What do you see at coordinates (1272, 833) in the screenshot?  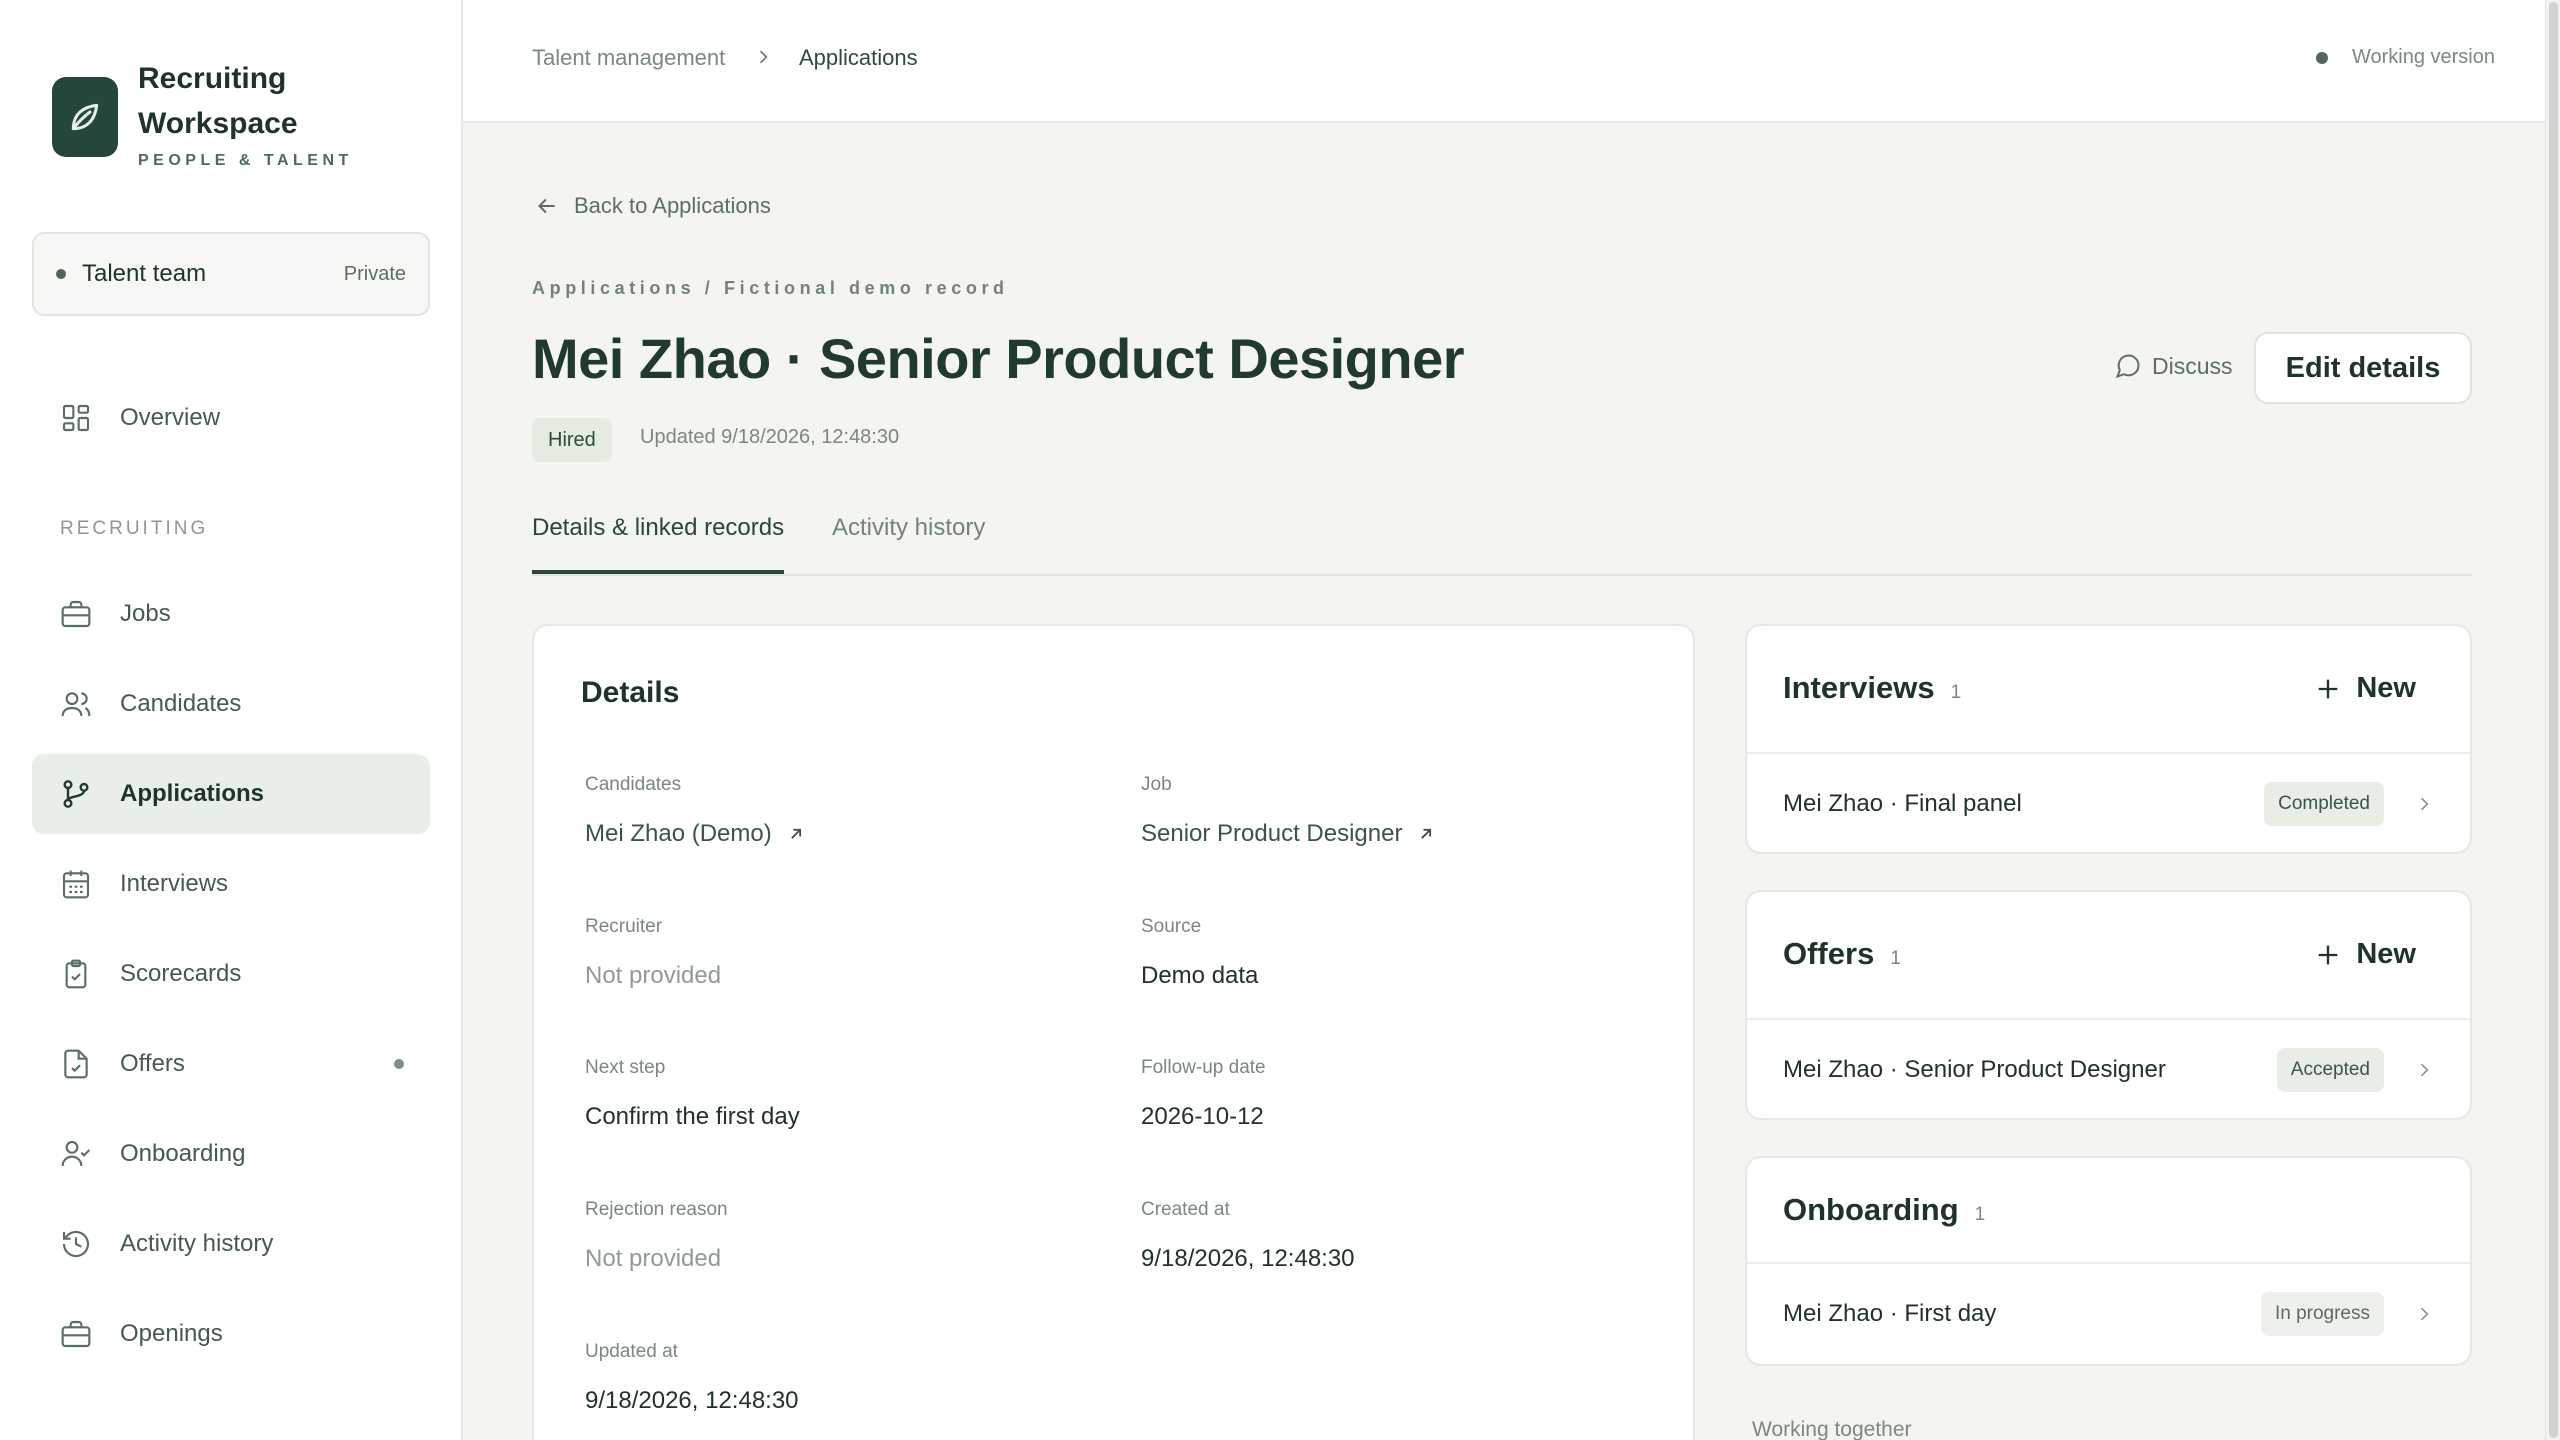 I see `field-value: Senior Product Designer` at bounding box center [1272, 833].